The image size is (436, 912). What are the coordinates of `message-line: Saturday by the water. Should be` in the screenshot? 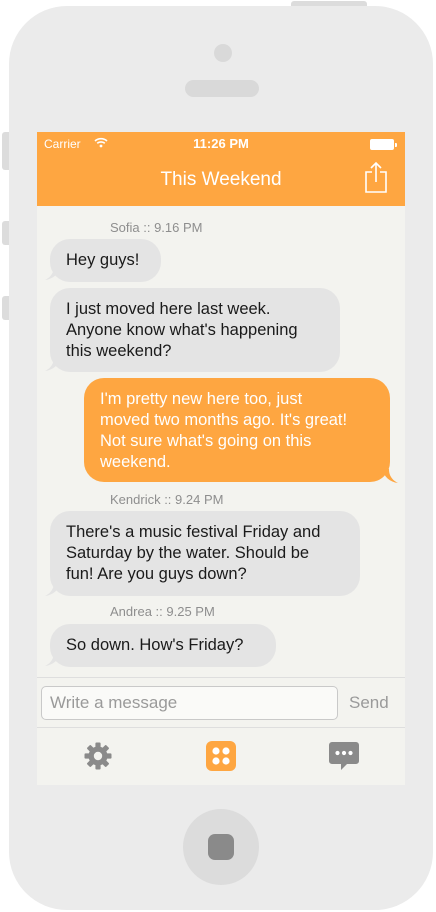 It's located at (188, 553).